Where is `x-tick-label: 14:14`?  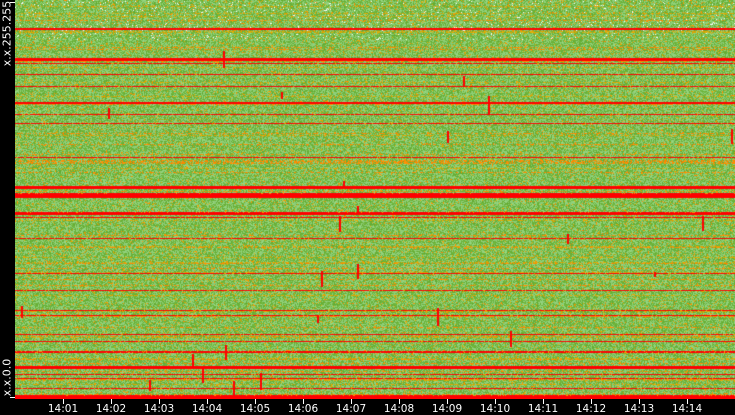
x-tick-label: 14:14 is located at coordinates (687, 409).